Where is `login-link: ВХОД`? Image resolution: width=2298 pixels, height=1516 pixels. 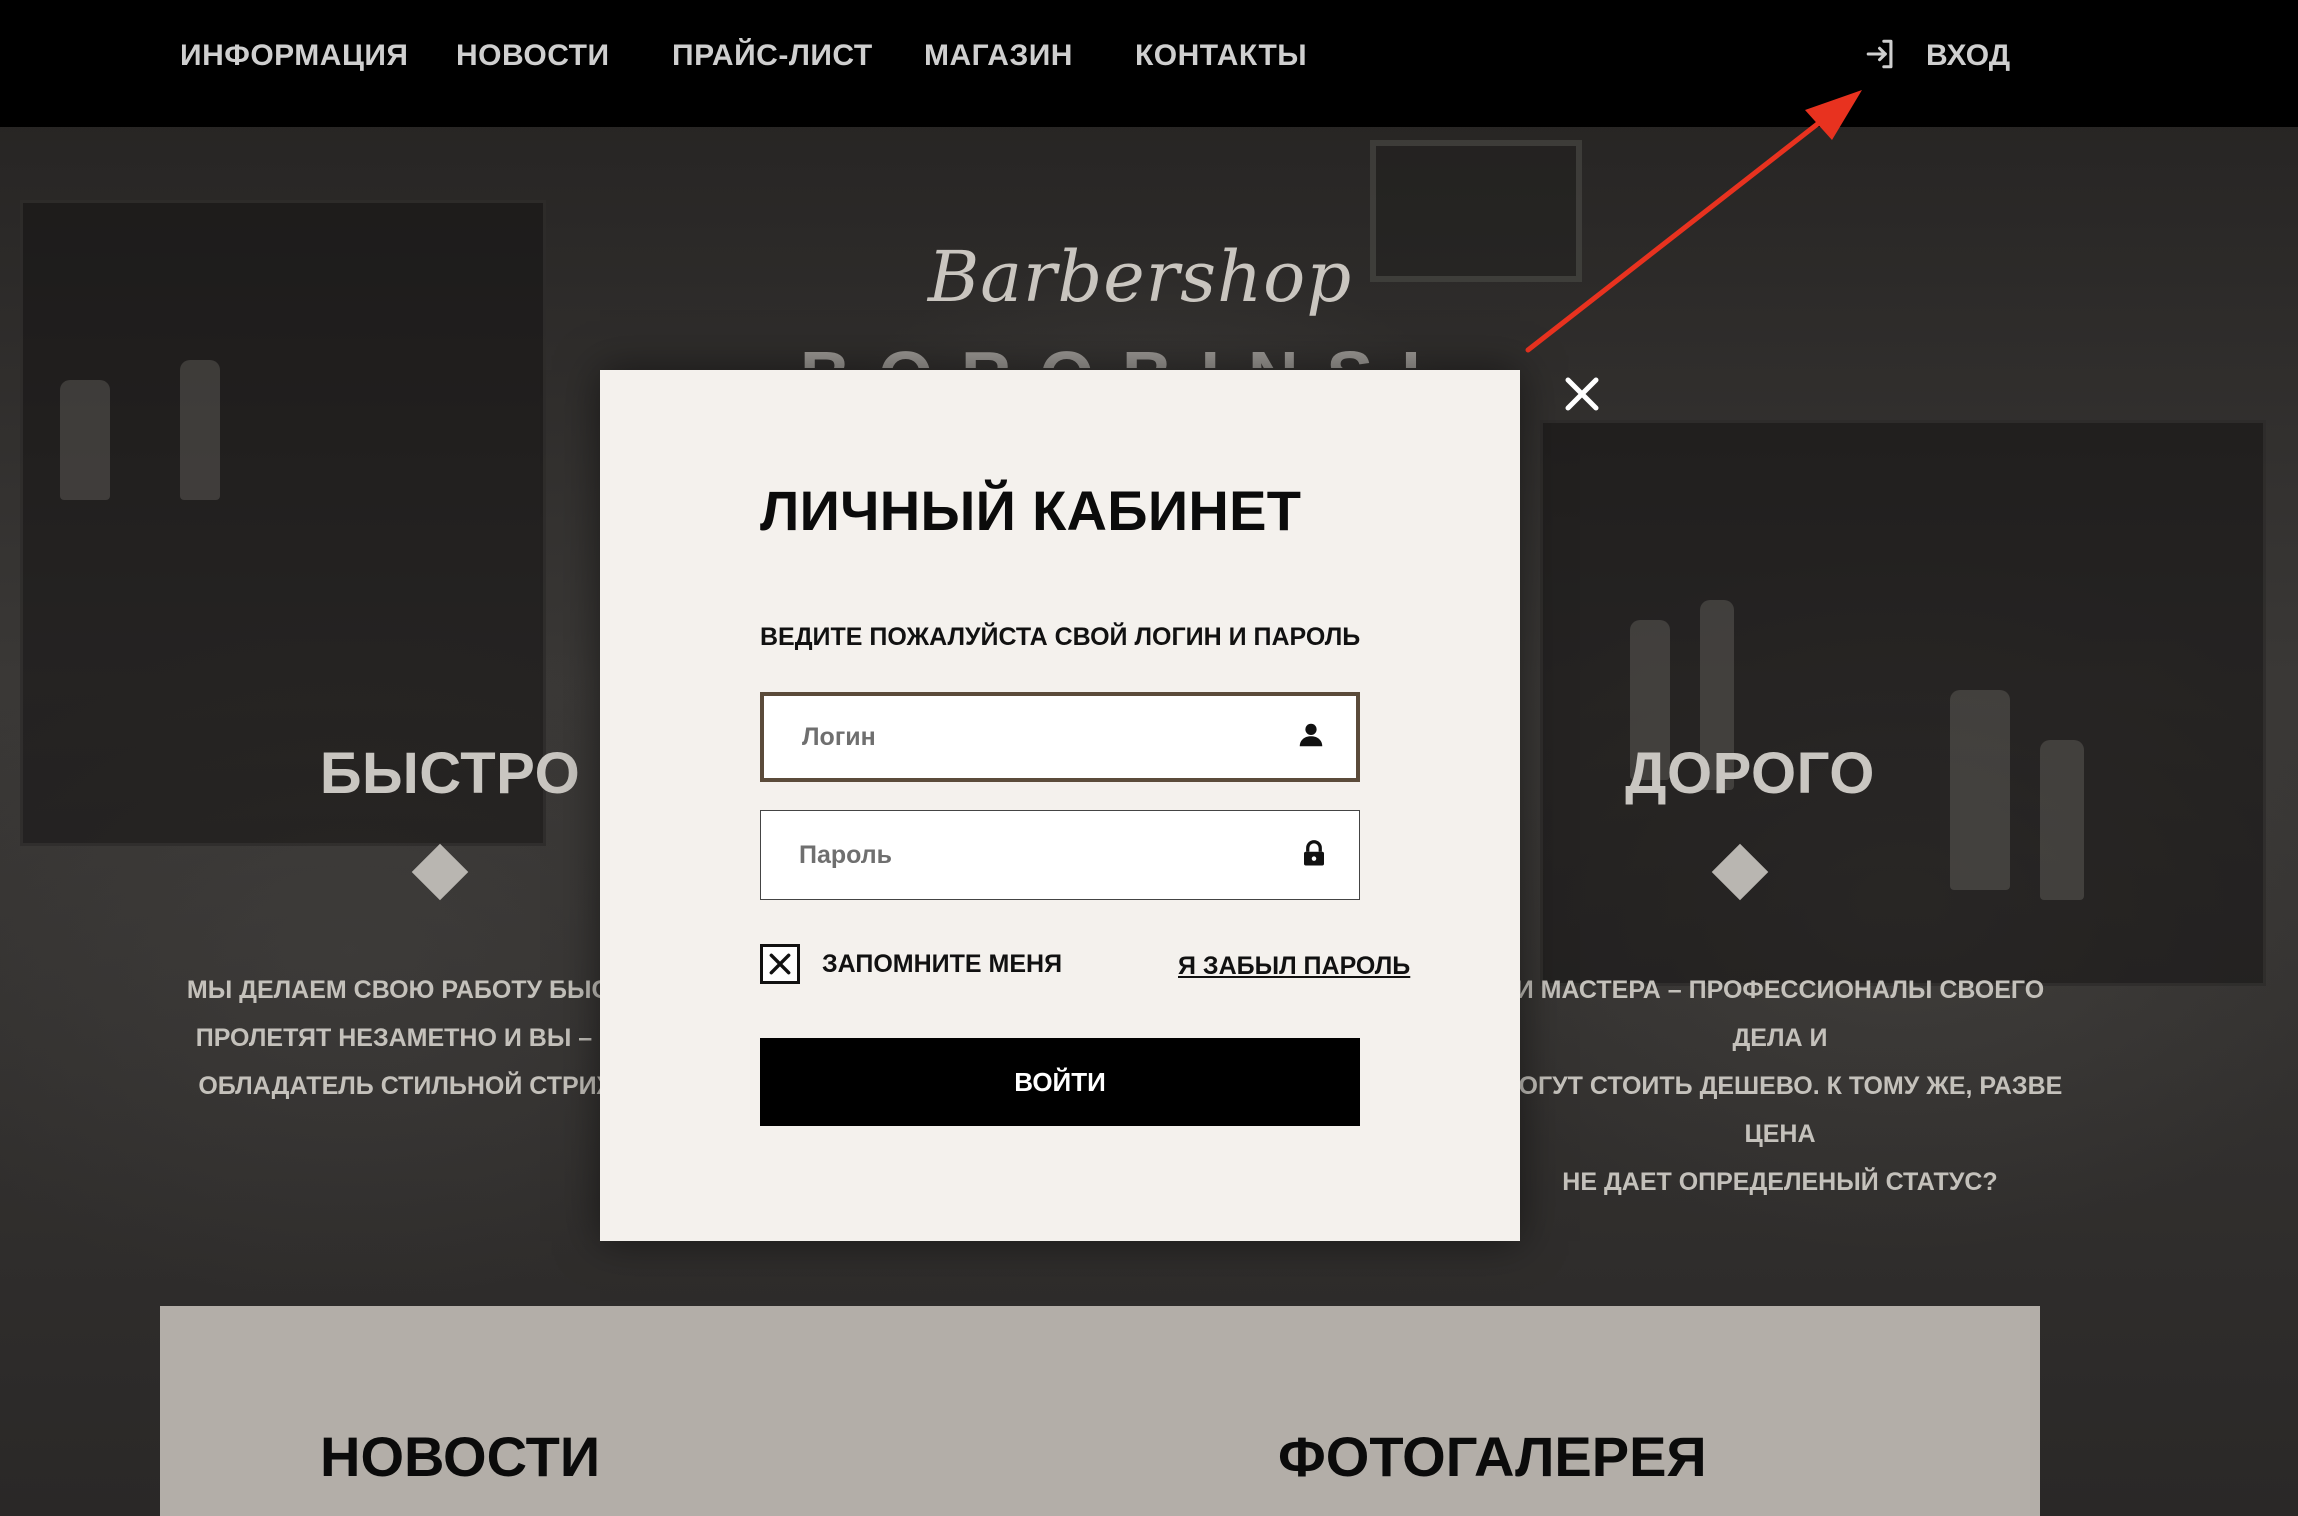
login-link: ВХОД is located at coordinates (1937, 56).